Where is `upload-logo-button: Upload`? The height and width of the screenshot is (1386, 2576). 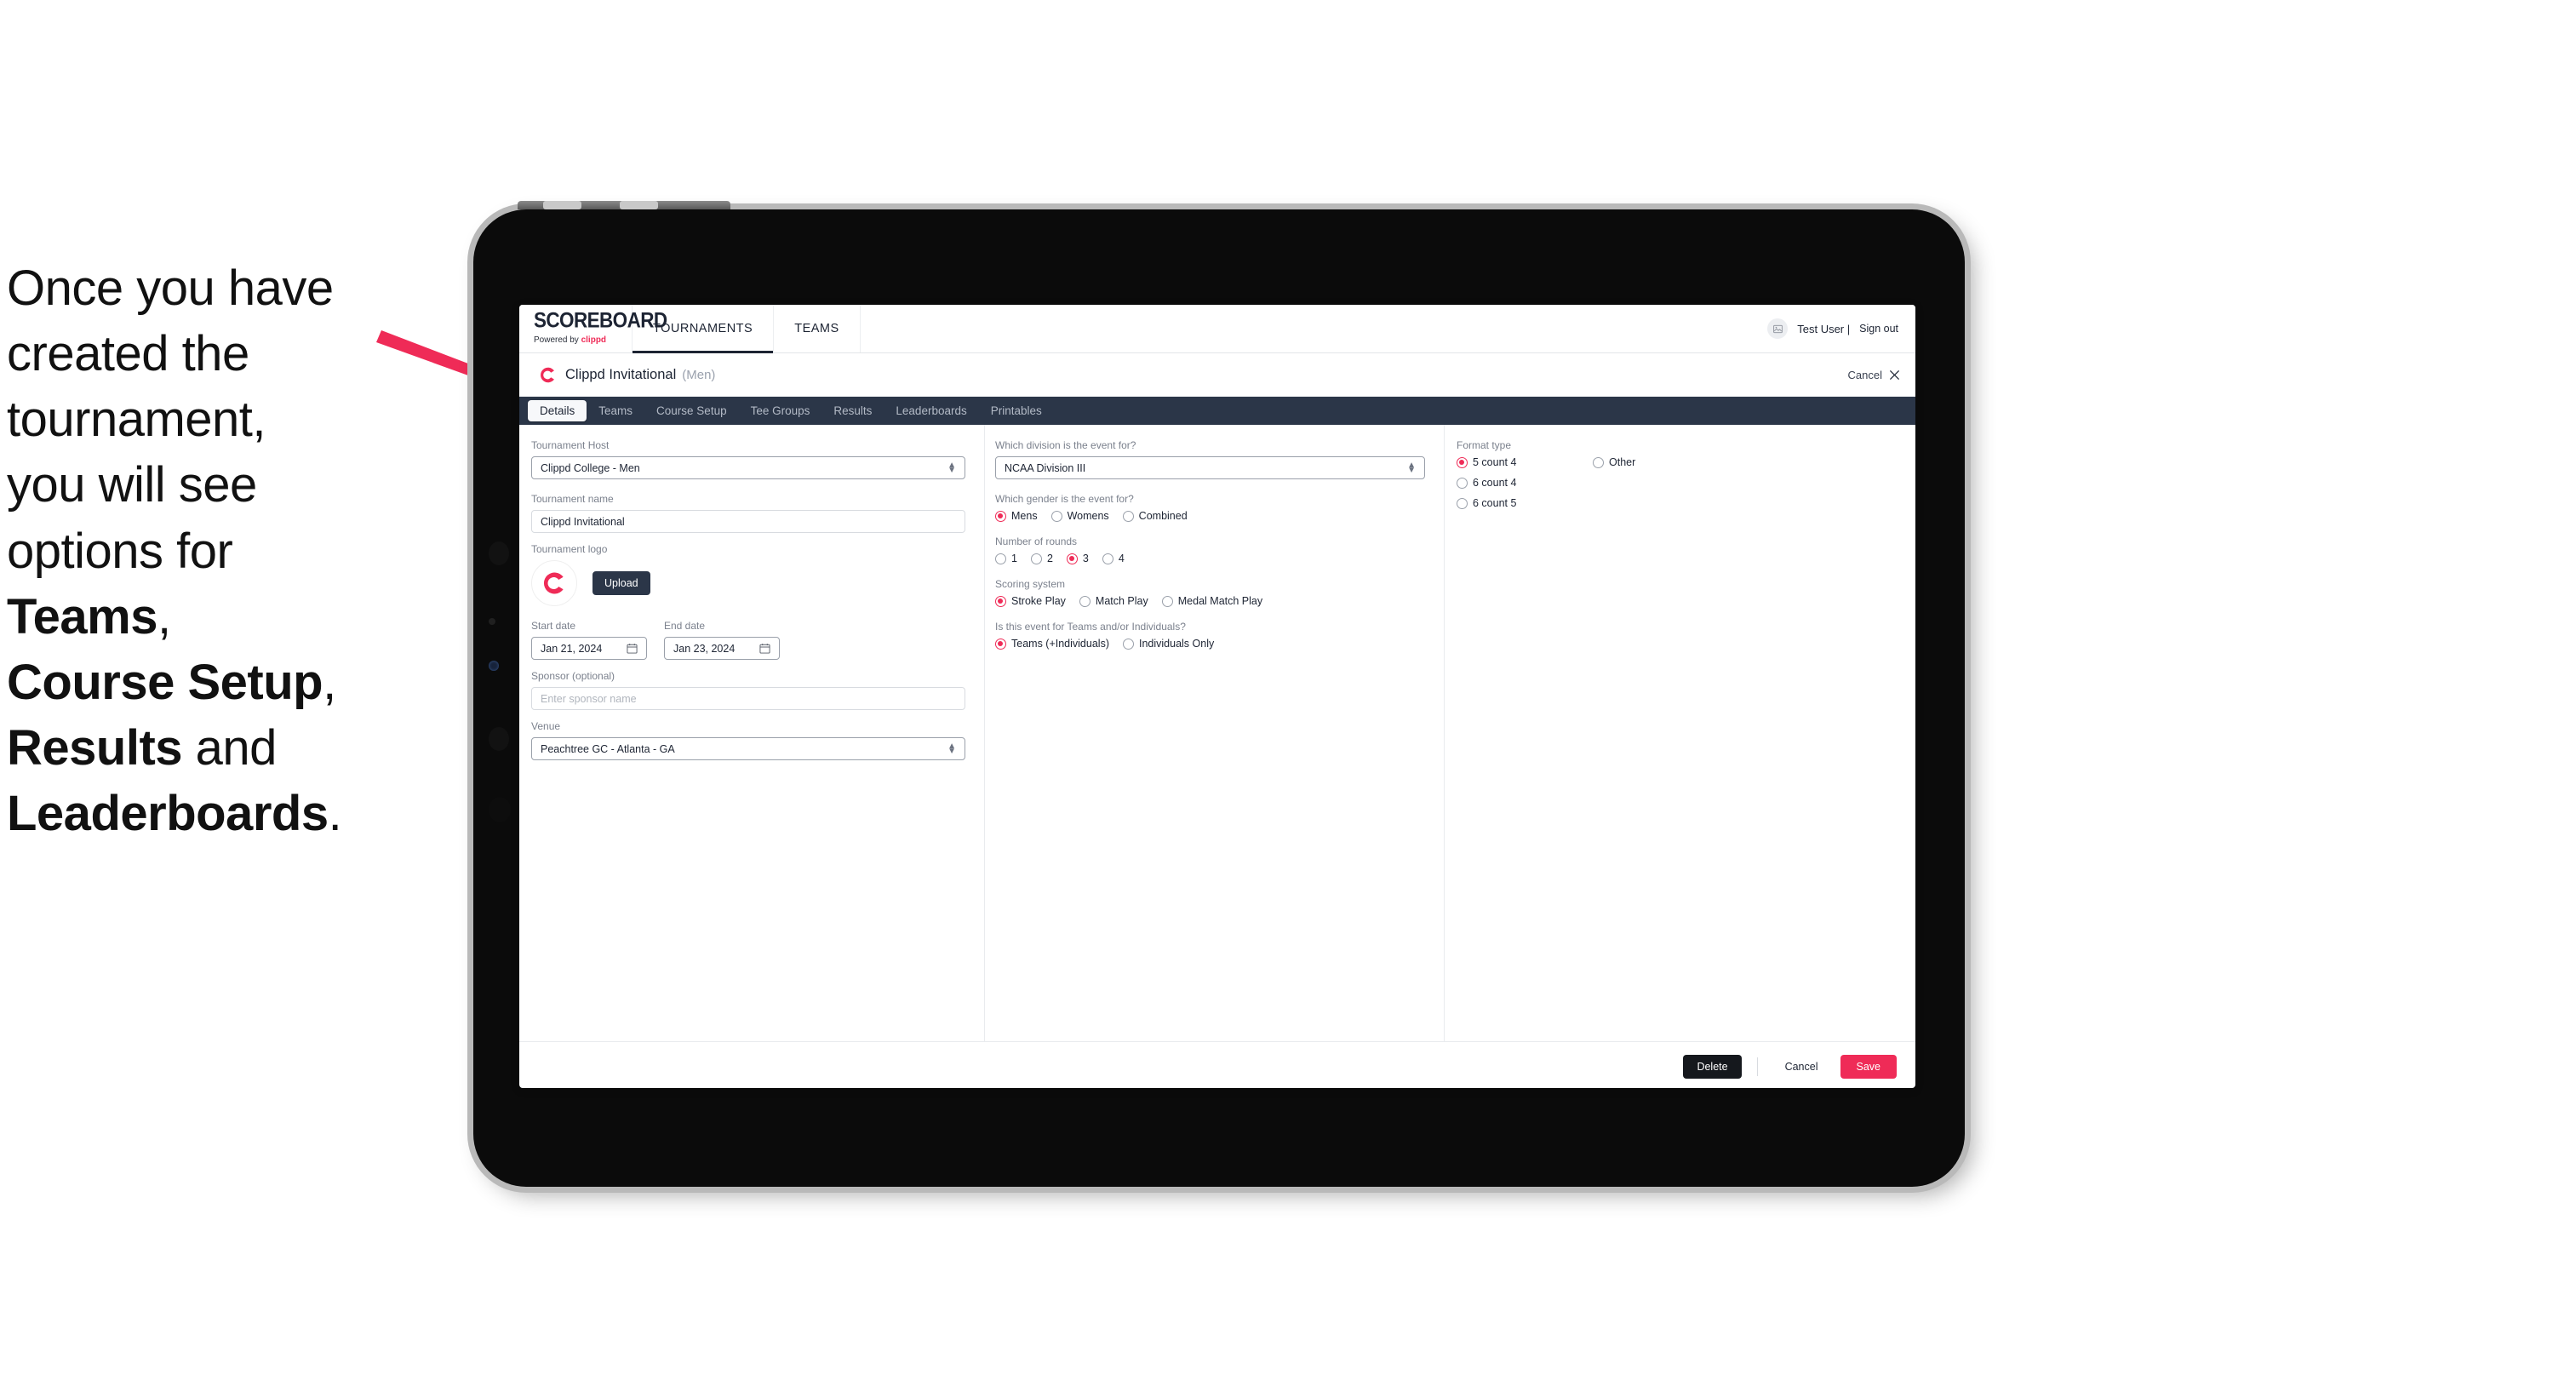
upload-logo-button: Upload is located at coordinates (621, 583).